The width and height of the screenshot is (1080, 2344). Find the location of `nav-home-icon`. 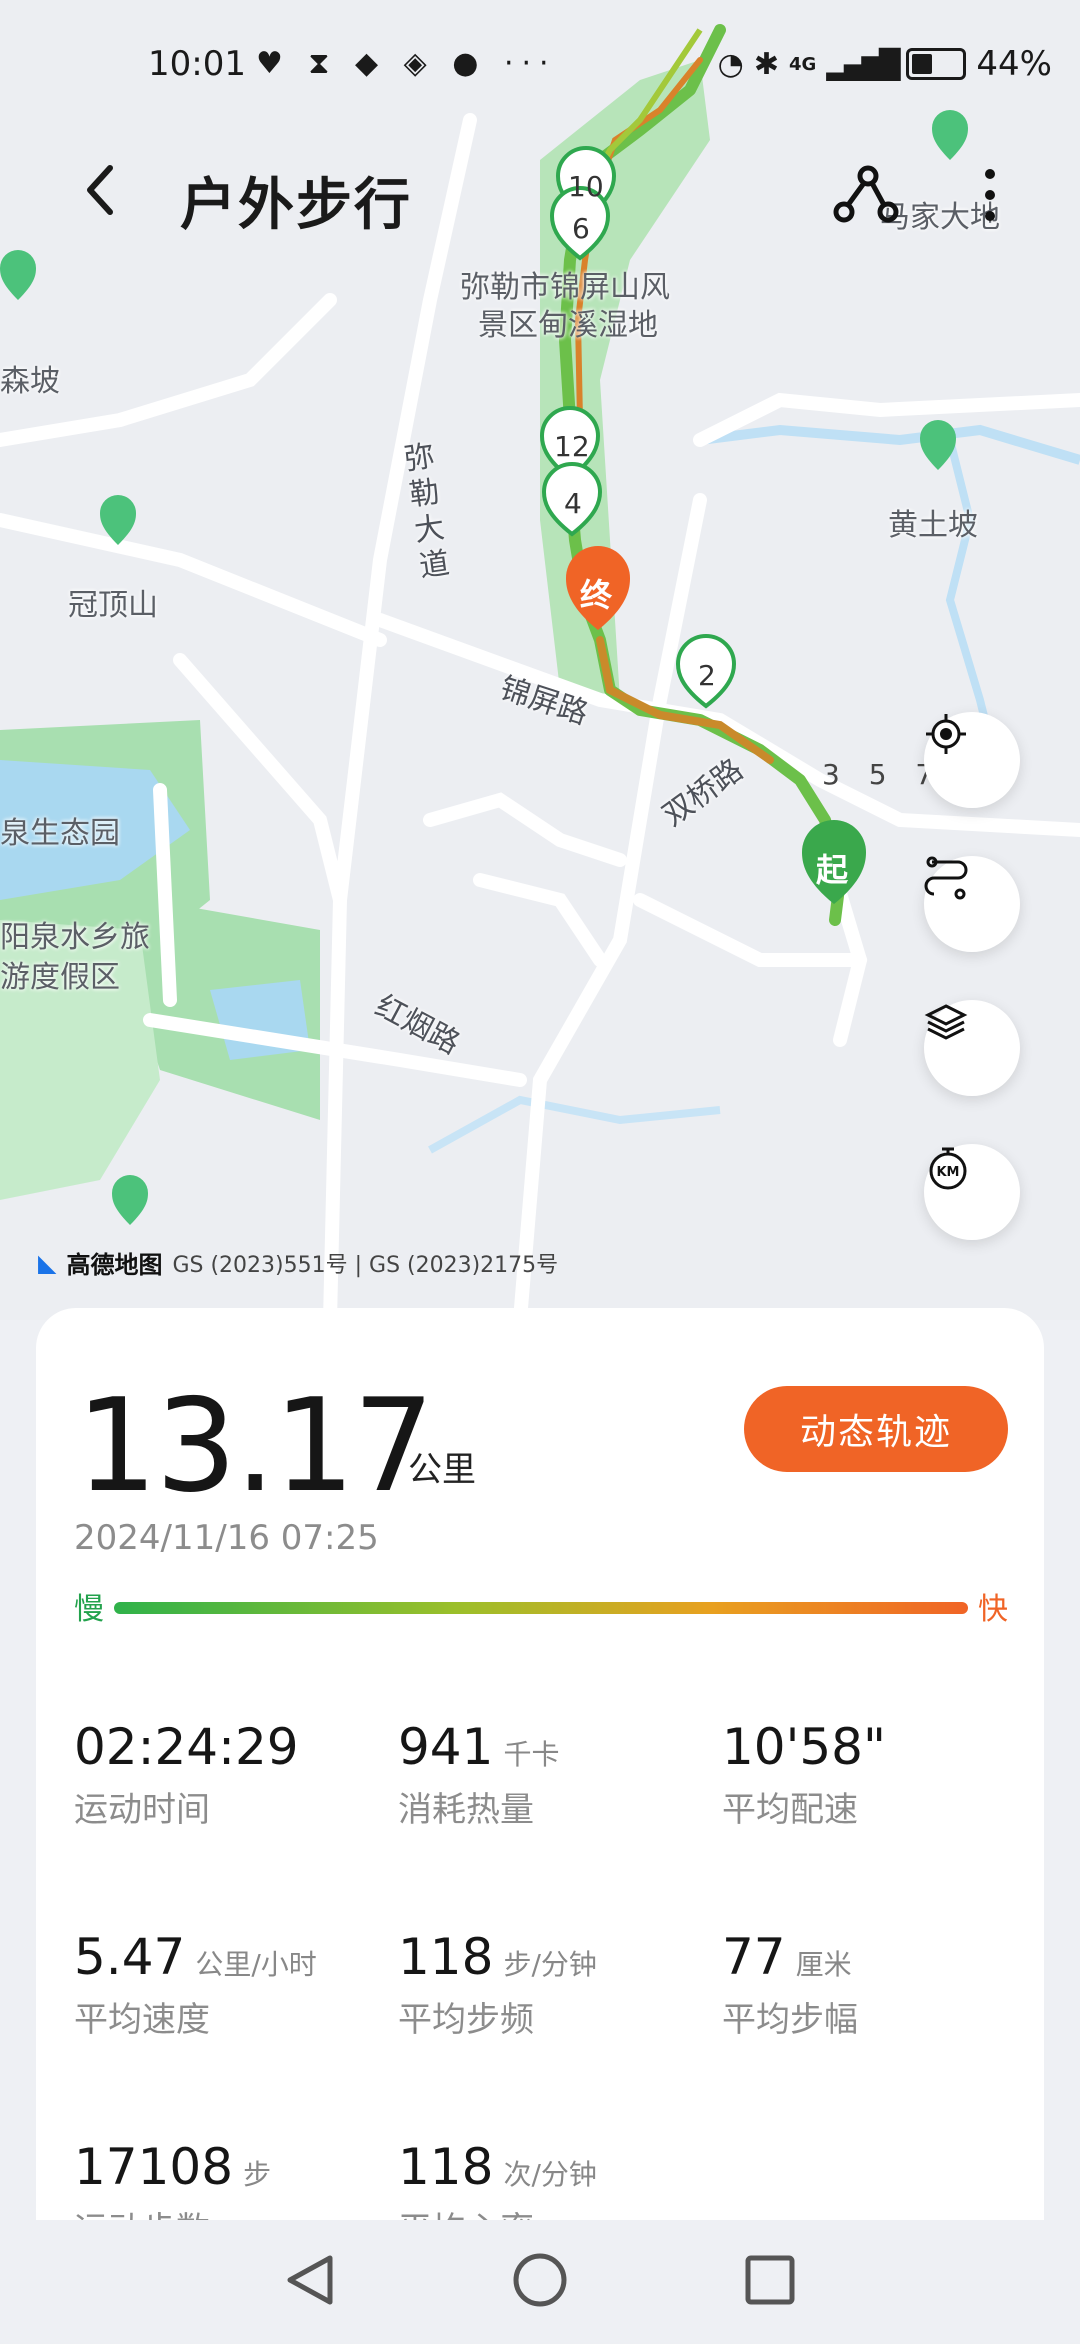

nav-home-icon is located at coordinates (540, 2280).